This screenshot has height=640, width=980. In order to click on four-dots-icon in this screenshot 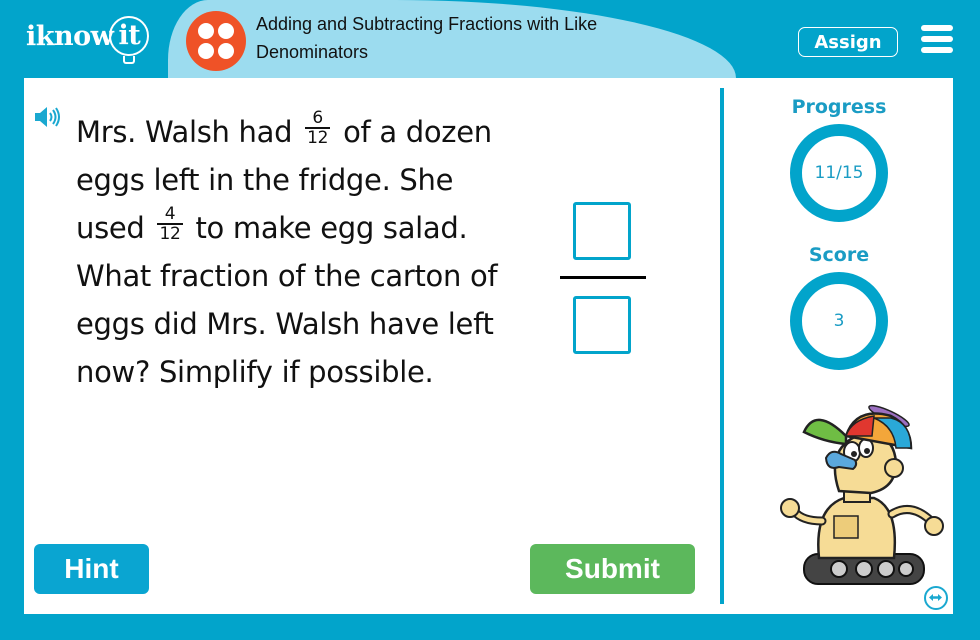, I will do `click(216, 41)`.